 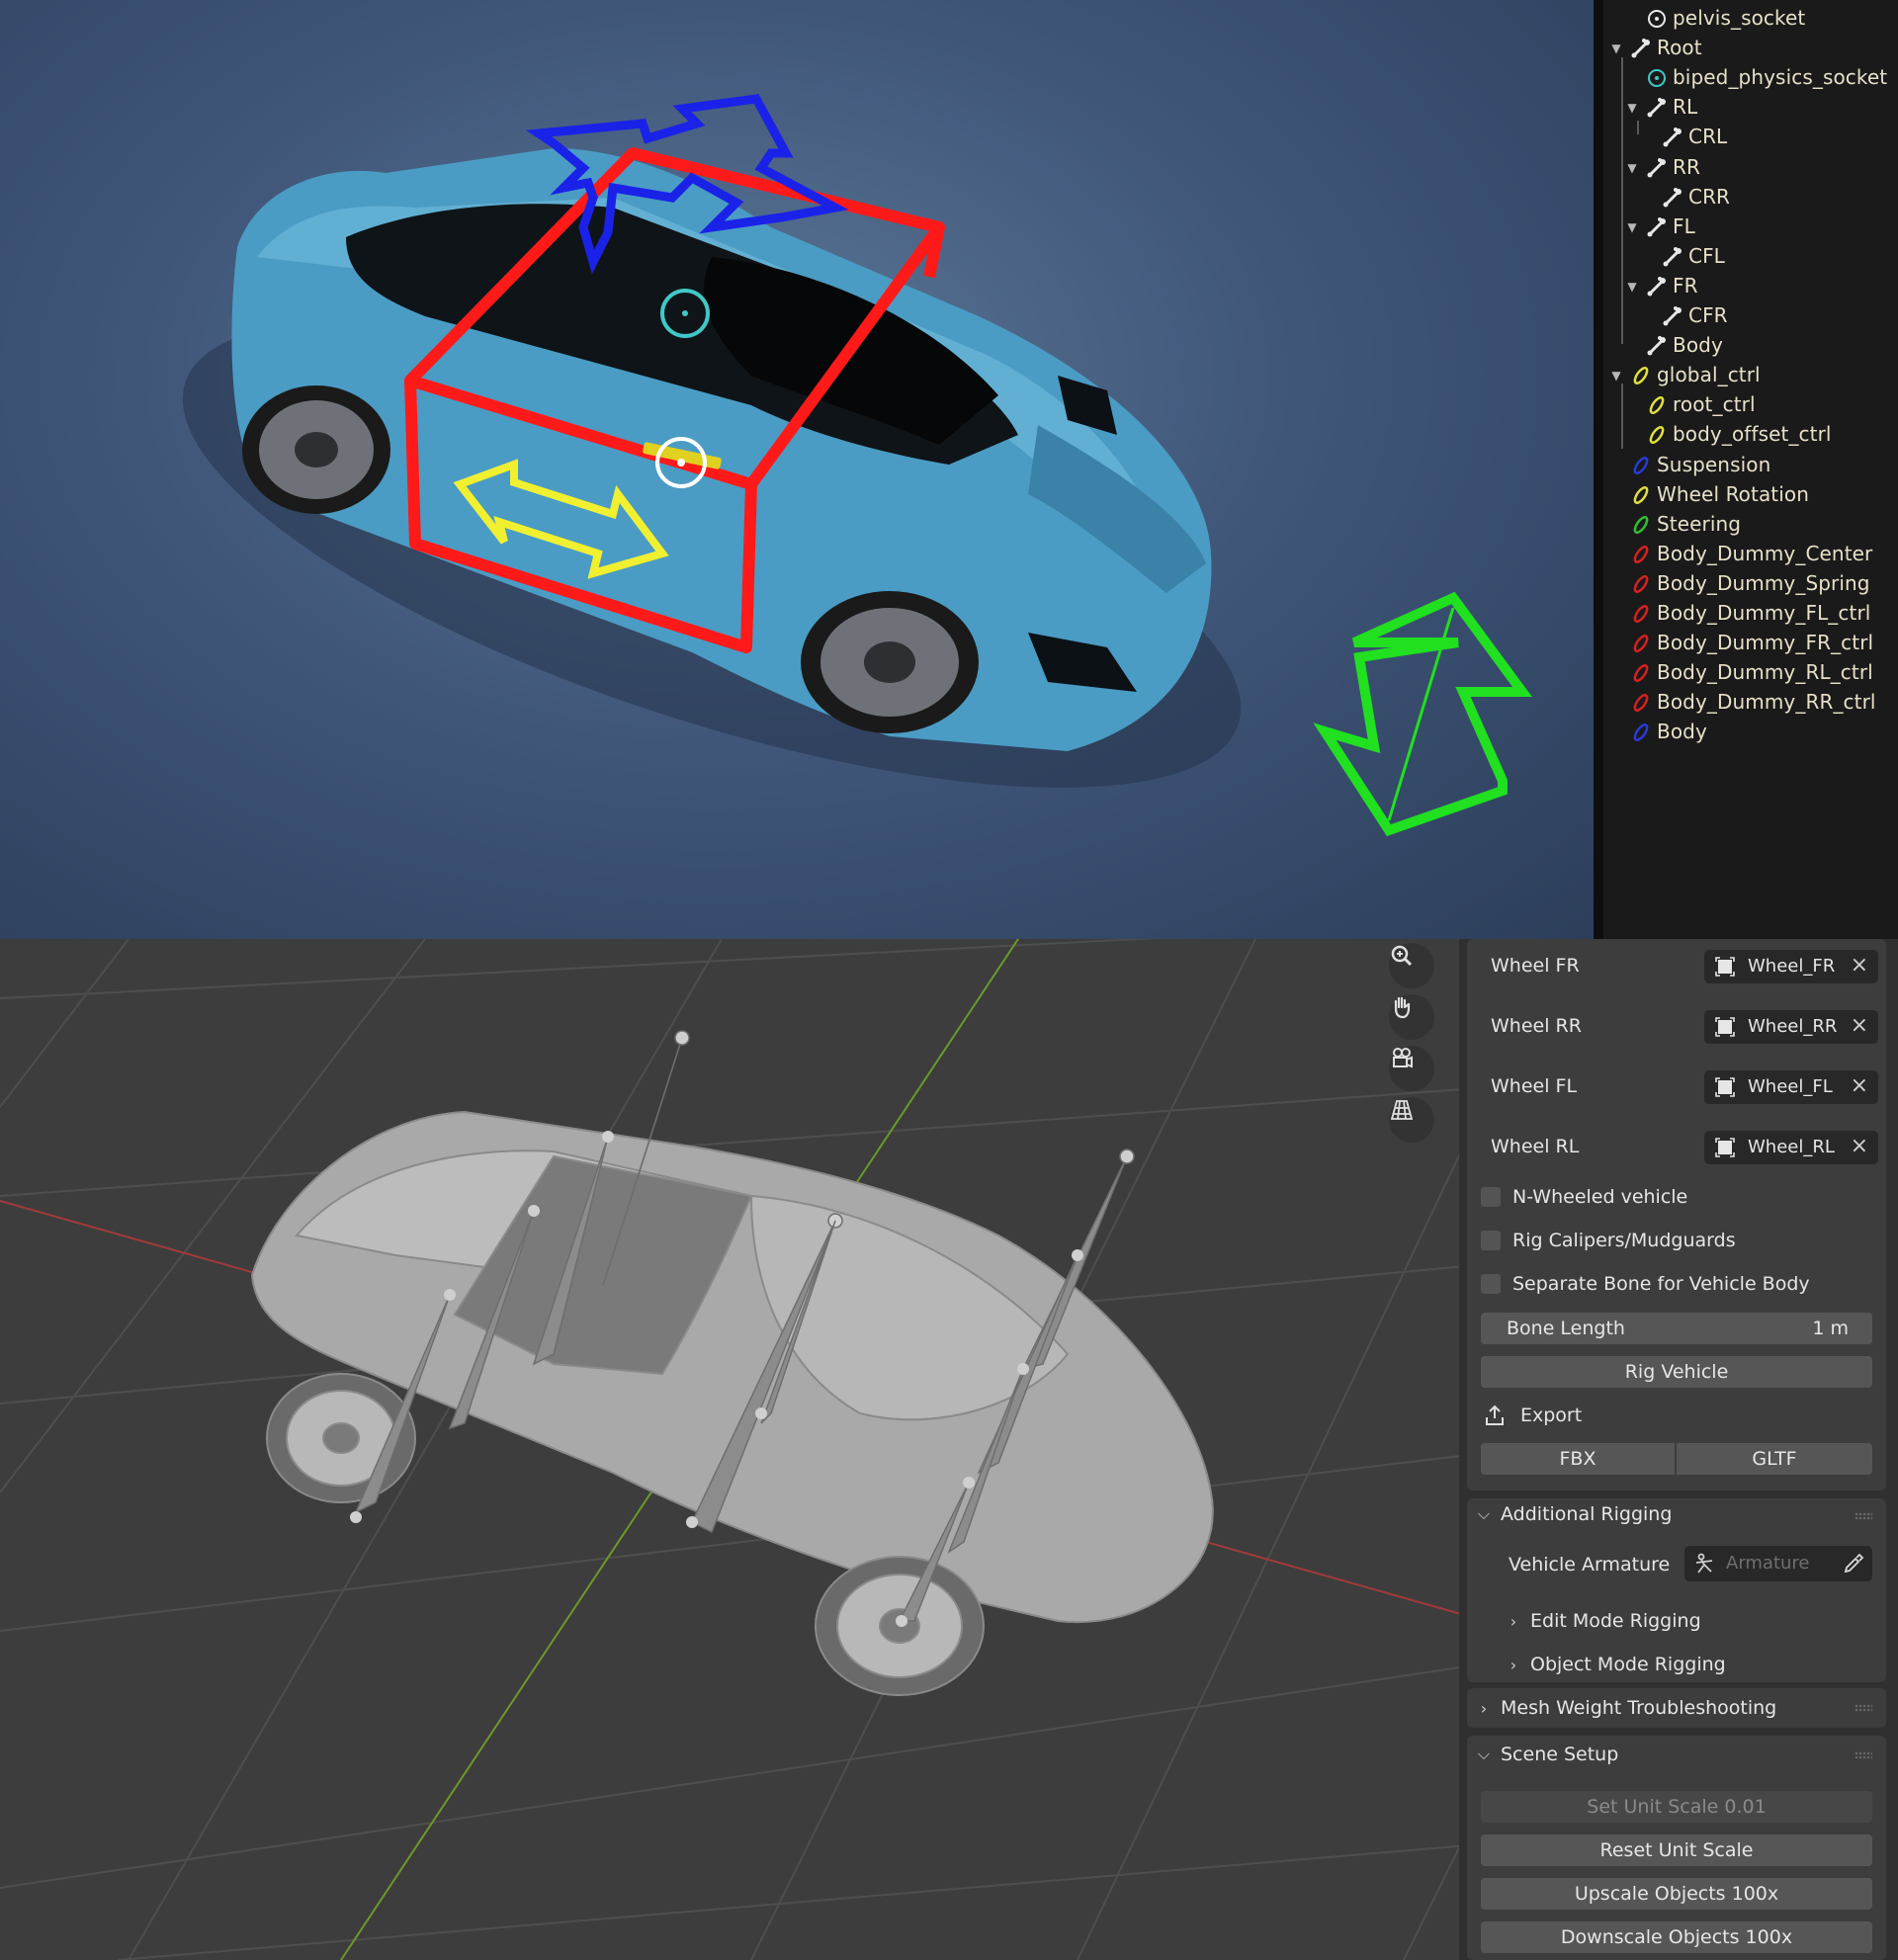 What do you see at coordinates (1750, 376) in the screenshot?
I see `outliner-item: ▼ global_ctrl` at bounding box center [1750, 376].